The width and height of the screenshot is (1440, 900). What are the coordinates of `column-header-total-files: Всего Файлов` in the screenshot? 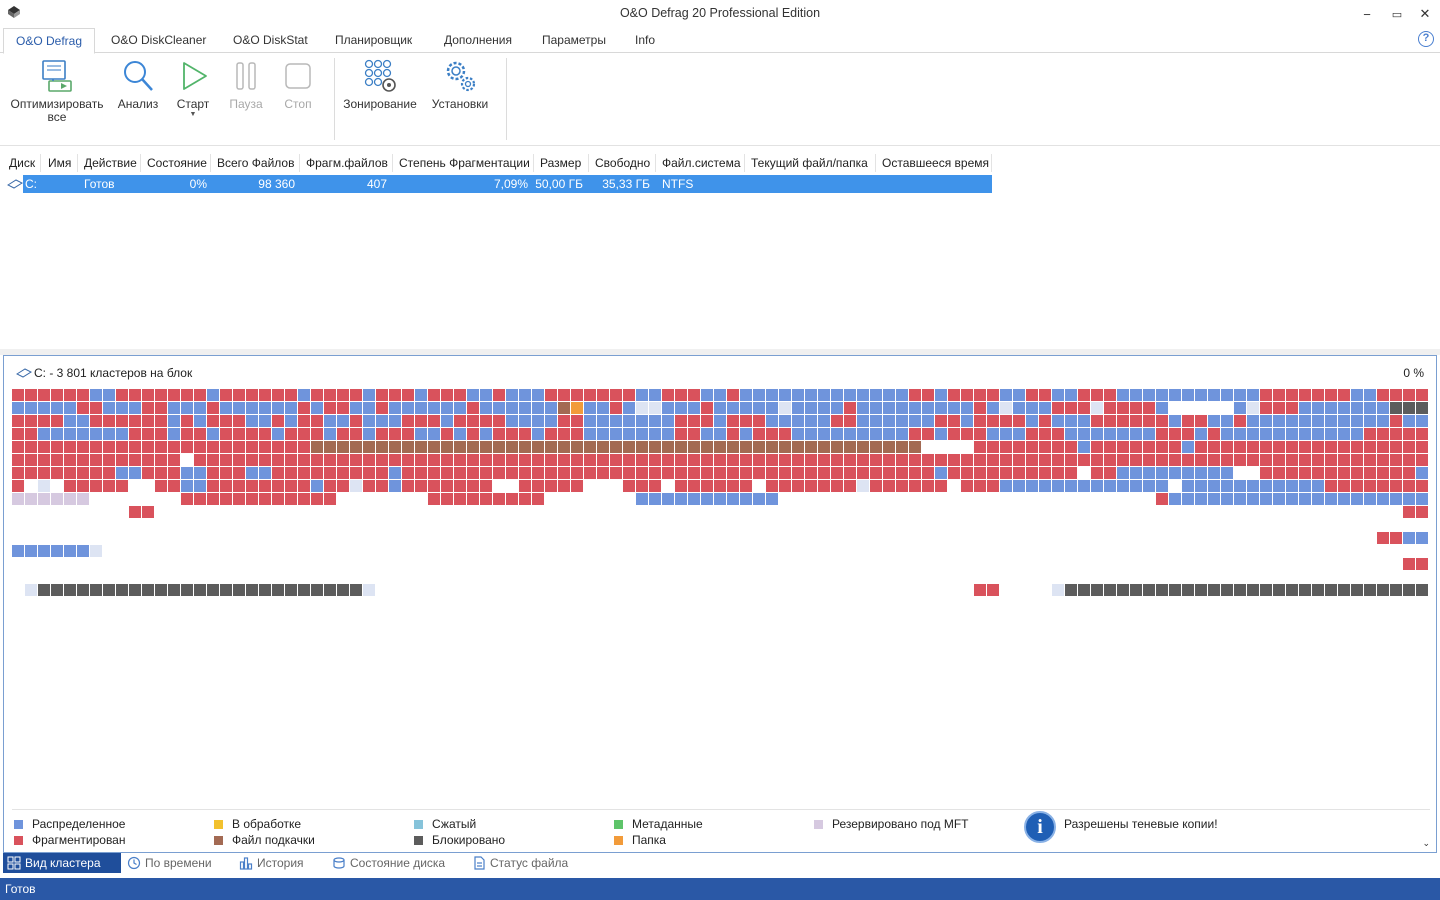 It's located at (255, 163).